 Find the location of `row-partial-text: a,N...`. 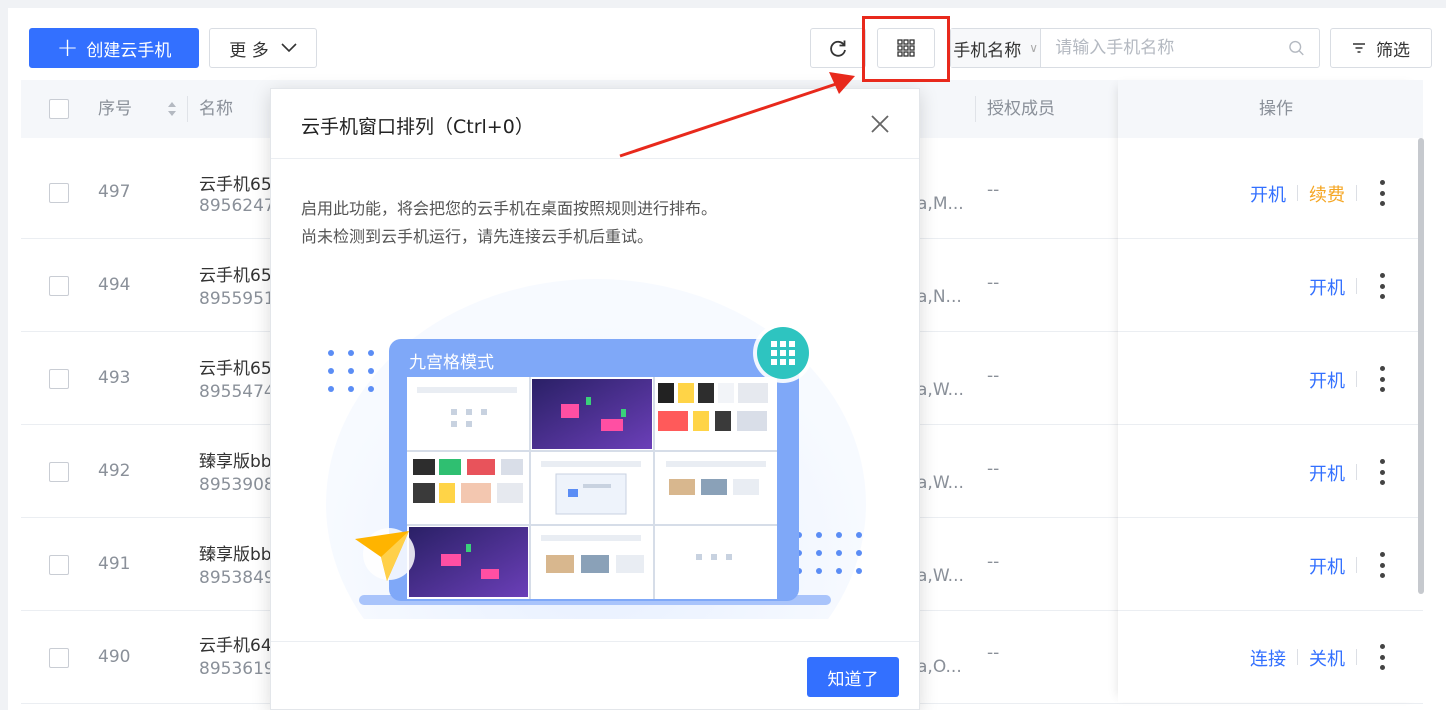

row-partial-text: a,N... is located at coordinates (939, 297).